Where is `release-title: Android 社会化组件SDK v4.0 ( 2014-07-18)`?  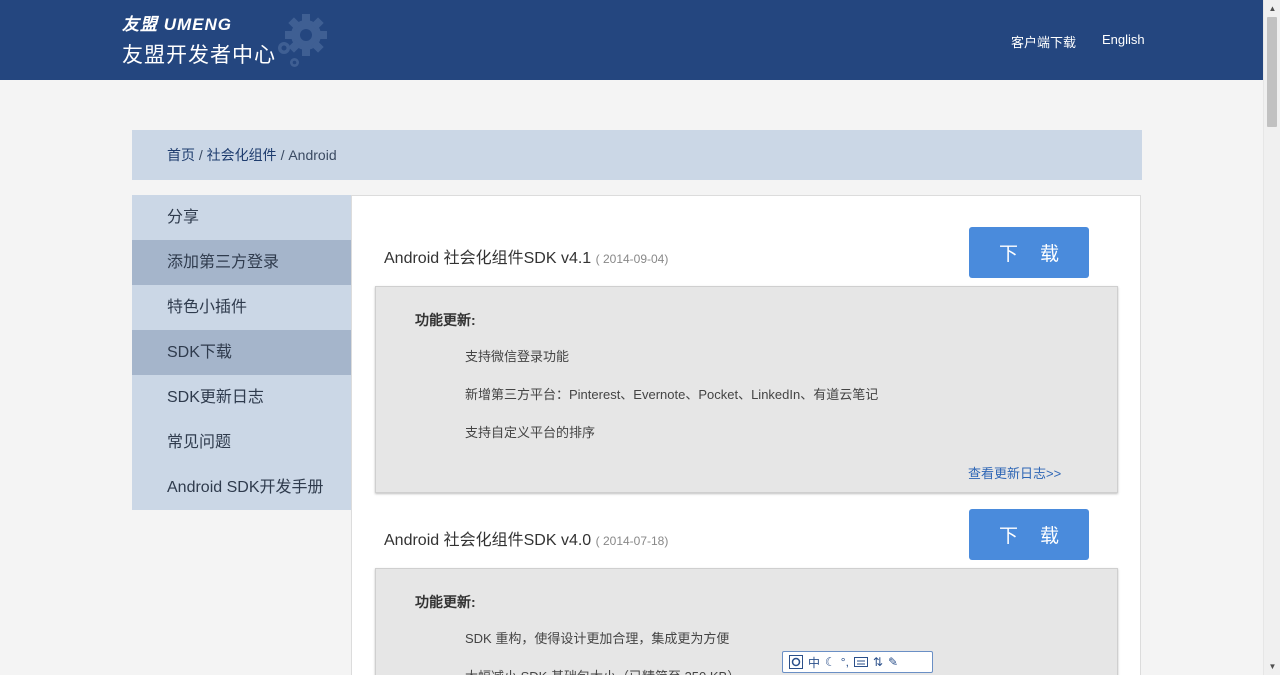
release-title: Android 社会化组件SDK v4.0 ( 2014-07-18) is located at coordinates (526, 538).